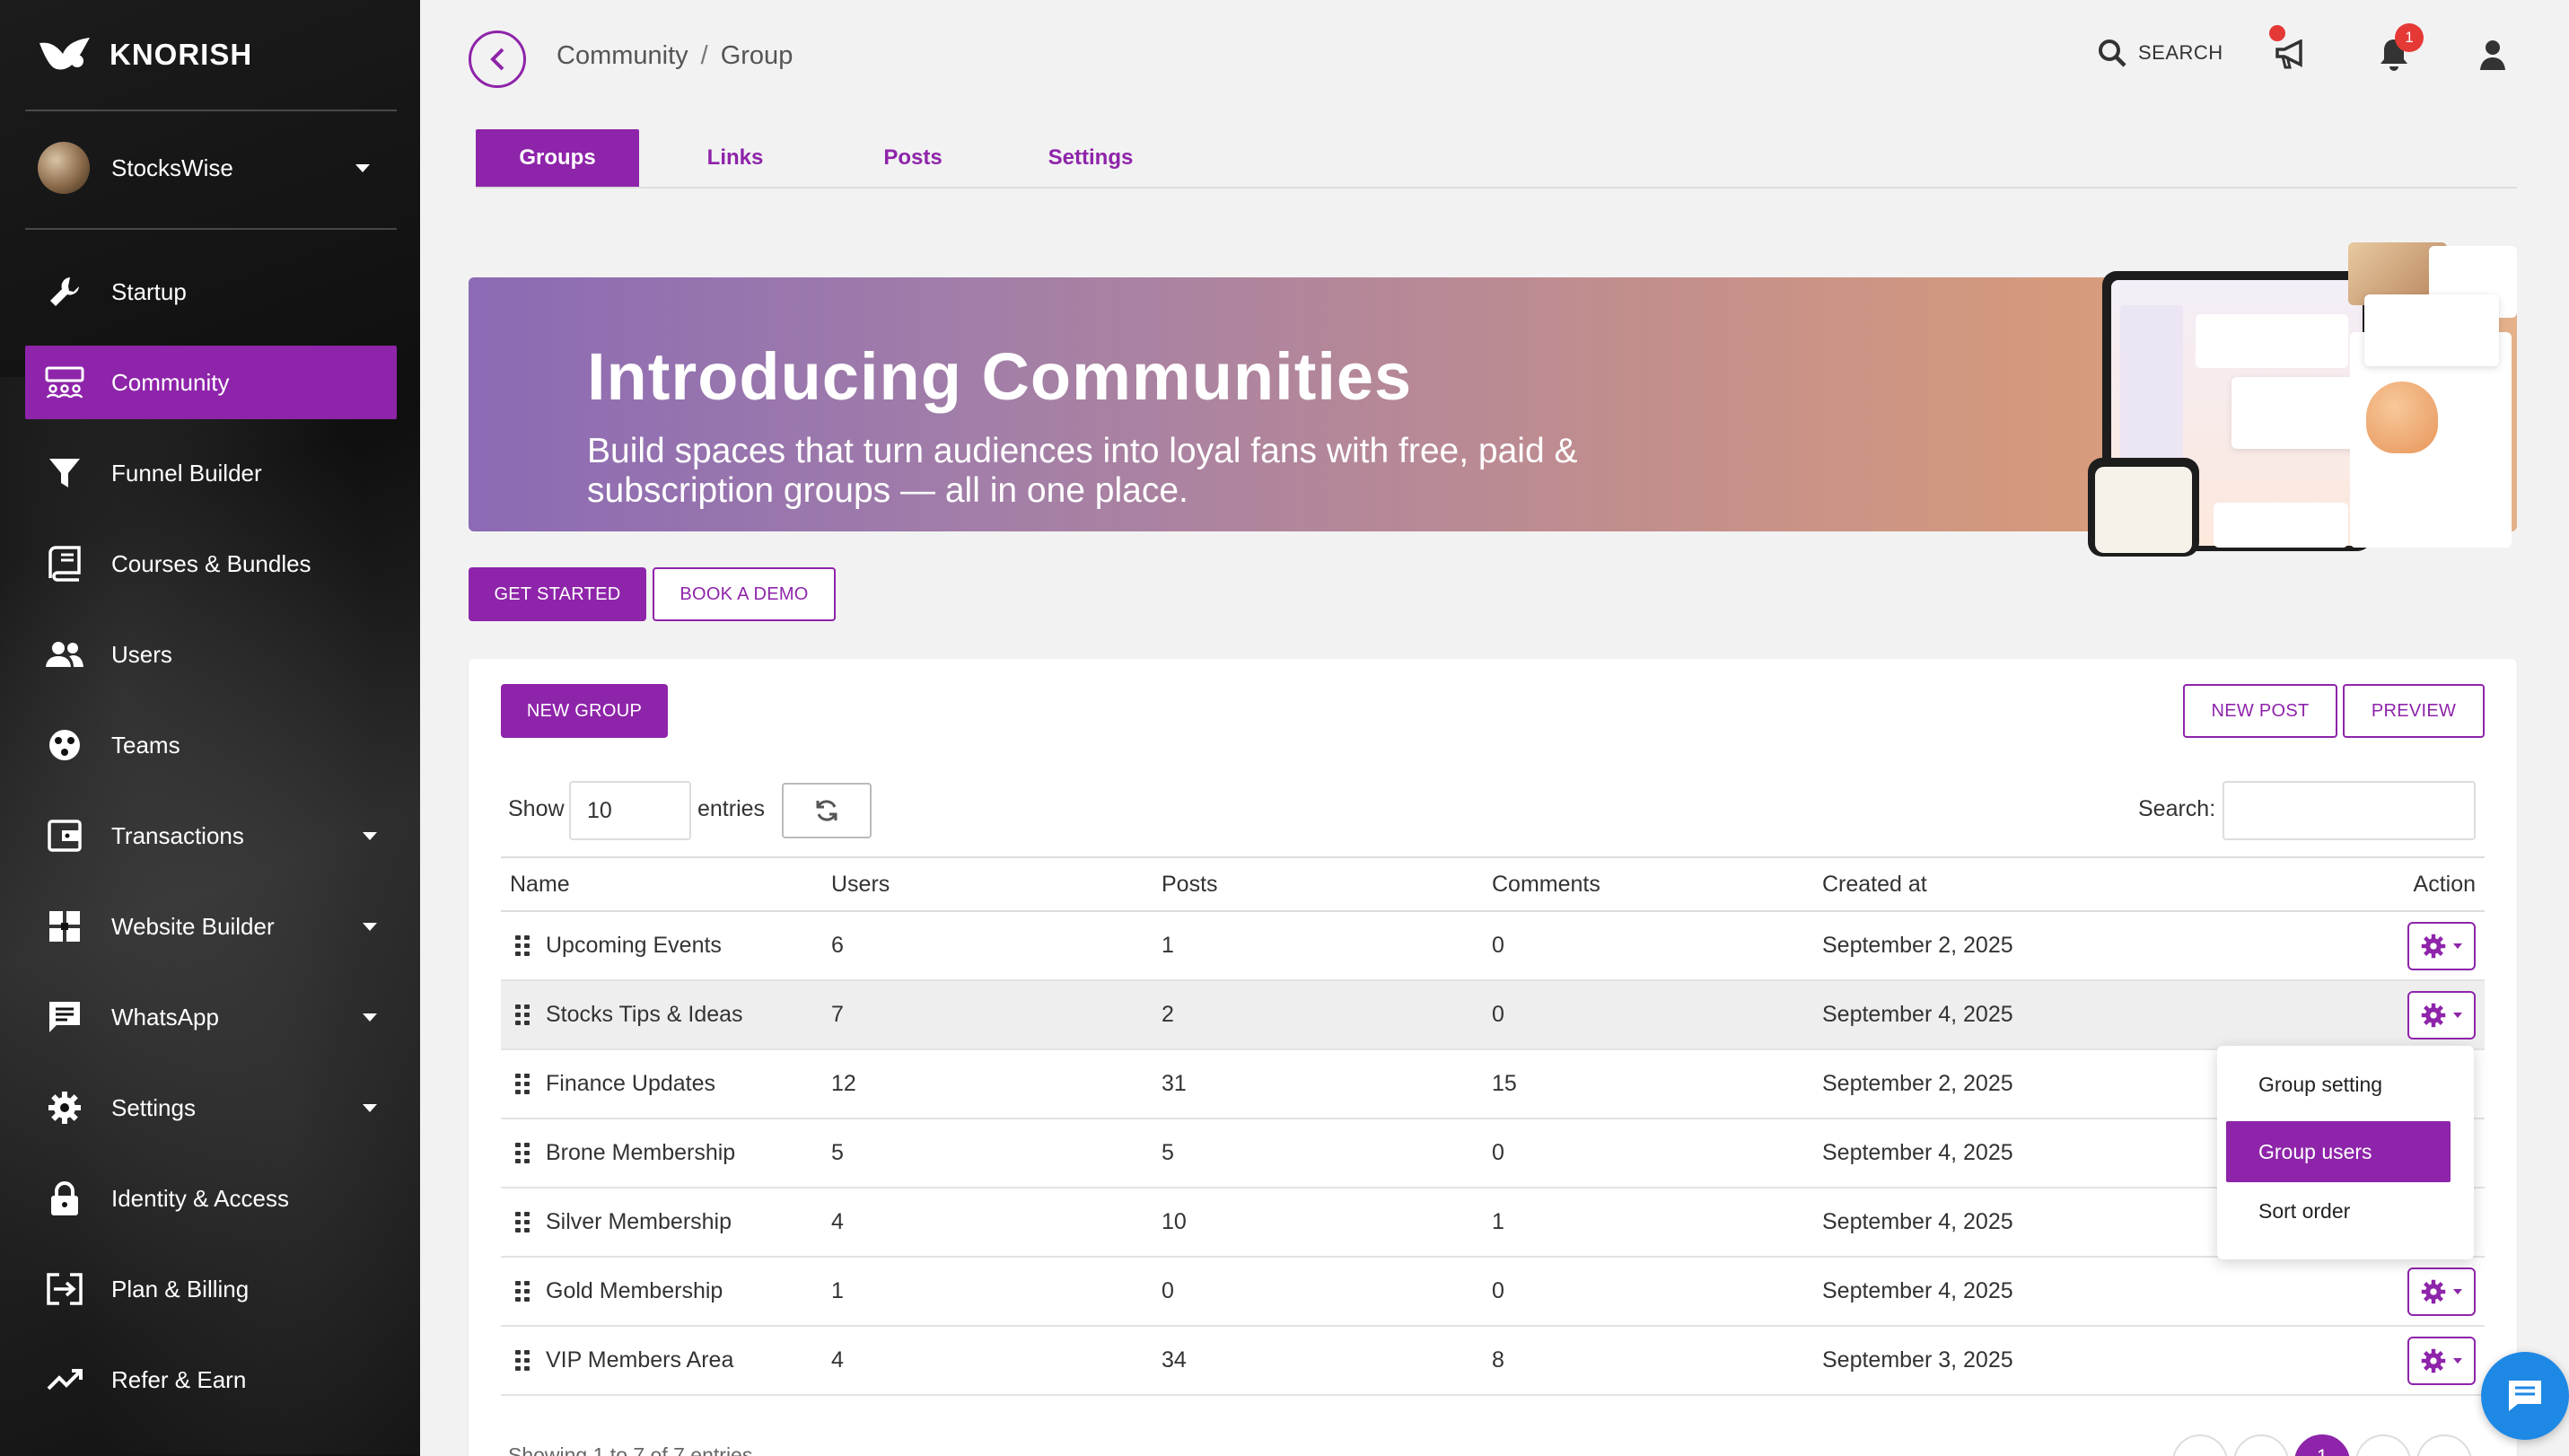 Image resolution: width=2569 pixels, height=1456 pixels. Describe the element at coordinates (1327, 885) in the screenshot. I see `column-header-posts: Posts` at that location.